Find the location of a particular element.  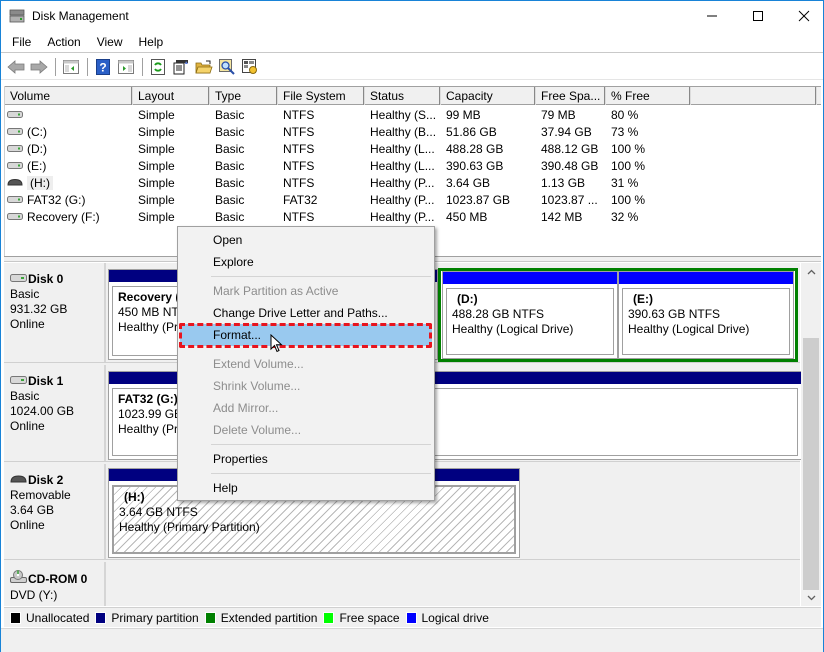

cd-rom-icon is located at coordinates (18, 579).